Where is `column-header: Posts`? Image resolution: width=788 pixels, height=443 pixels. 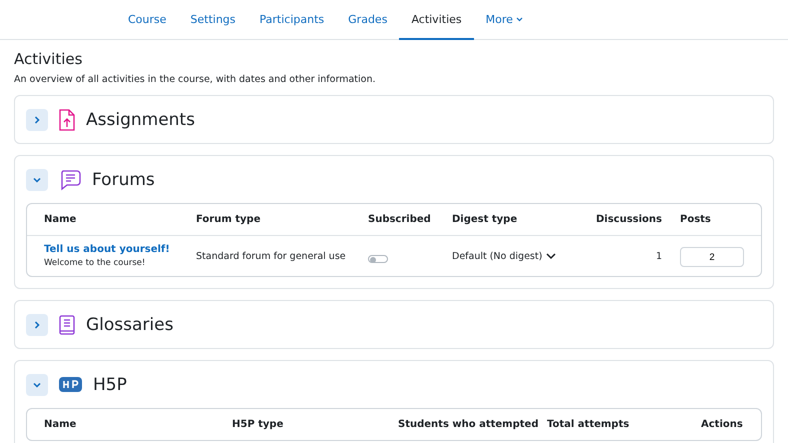
column-header: Posts is located at coordinates (696, 219).